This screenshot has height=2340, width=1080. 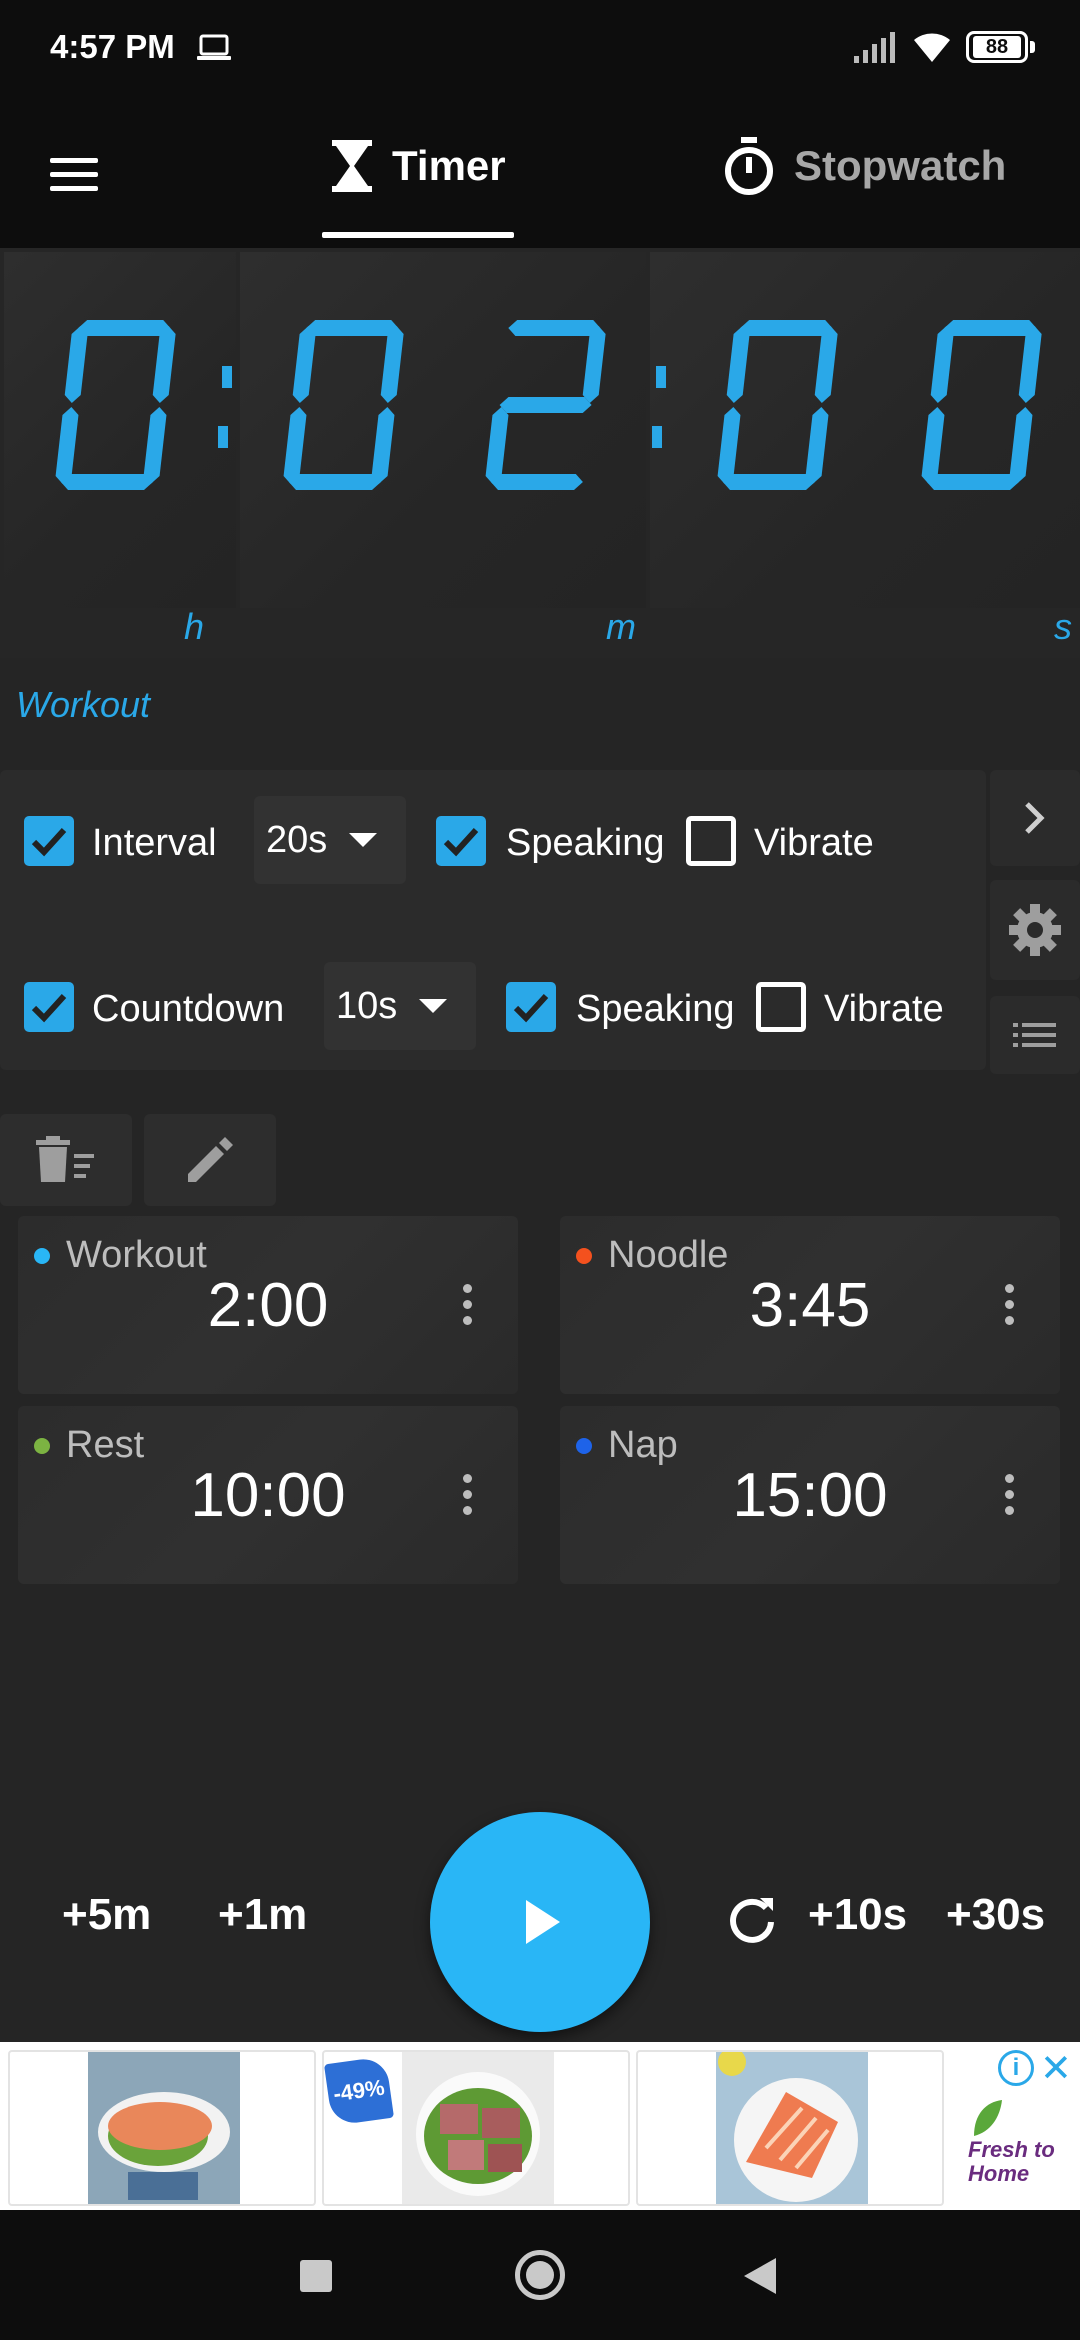 I want to click on ad-info-icon: i, so click(x=1016, y=2068).